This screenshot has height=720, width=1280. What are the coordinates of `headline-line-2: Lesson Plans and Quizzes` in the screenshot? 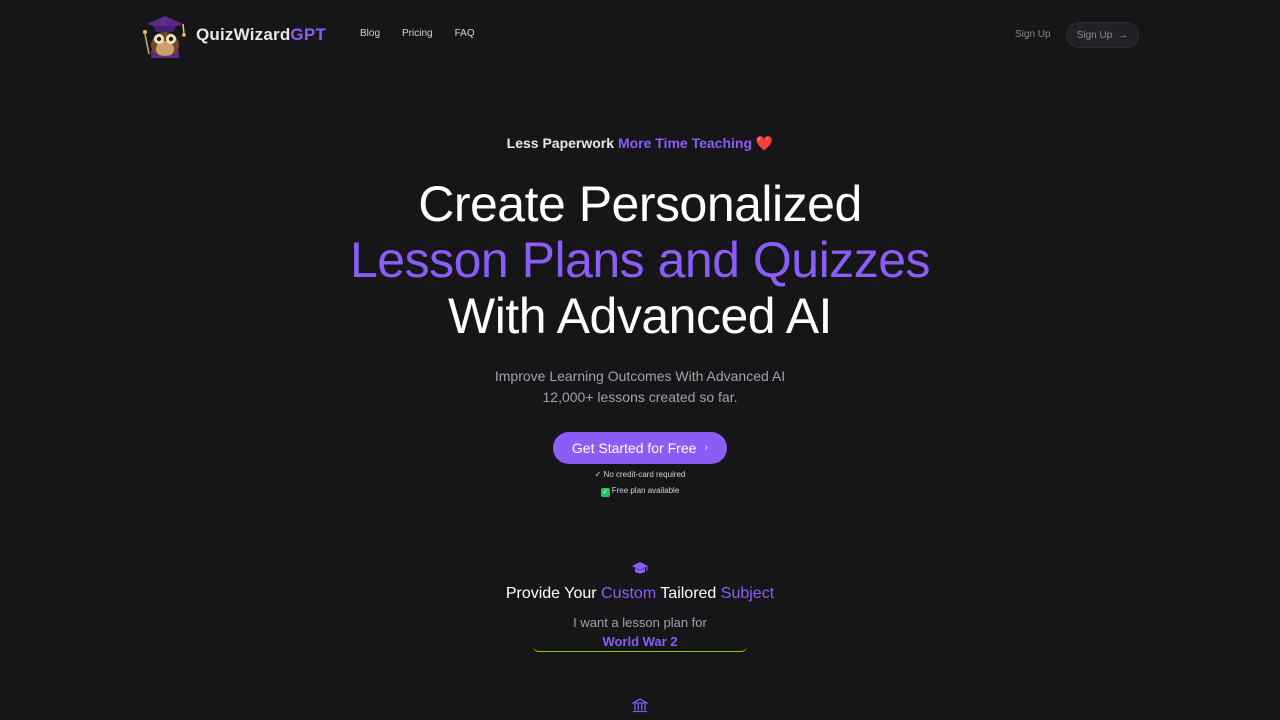 It's located at (640, 260).